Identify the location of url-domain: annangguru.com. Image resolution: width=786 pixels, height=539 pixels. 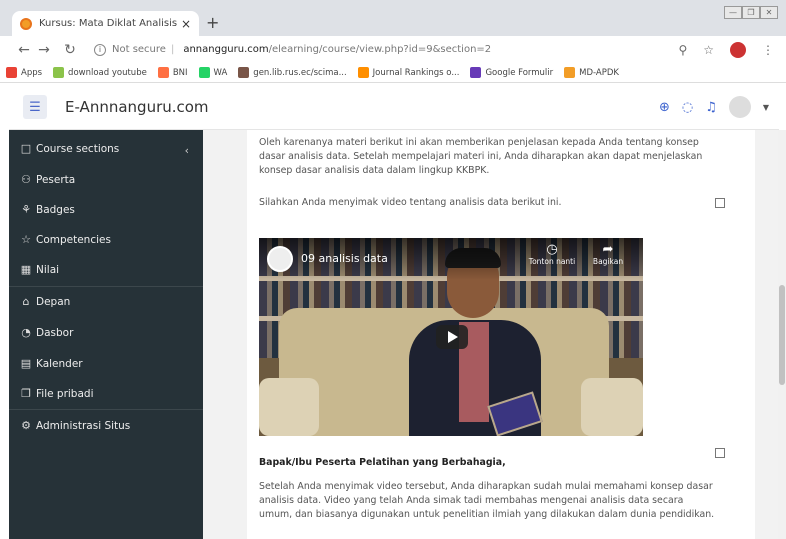
(226, 49).